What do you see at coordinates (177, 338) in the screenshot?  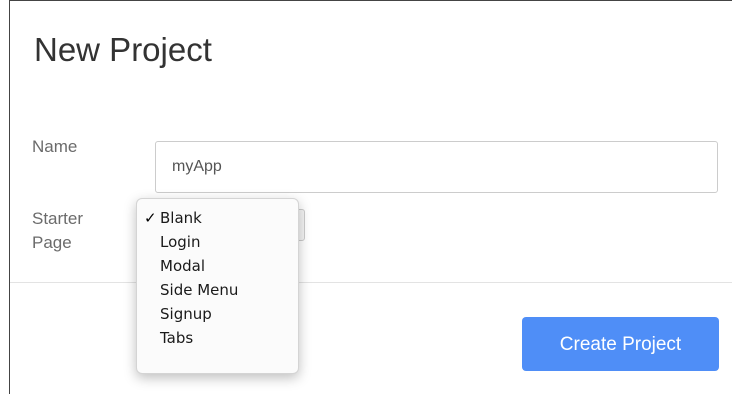 I see `option-label: Tabs` at bounding box center [177, 338].